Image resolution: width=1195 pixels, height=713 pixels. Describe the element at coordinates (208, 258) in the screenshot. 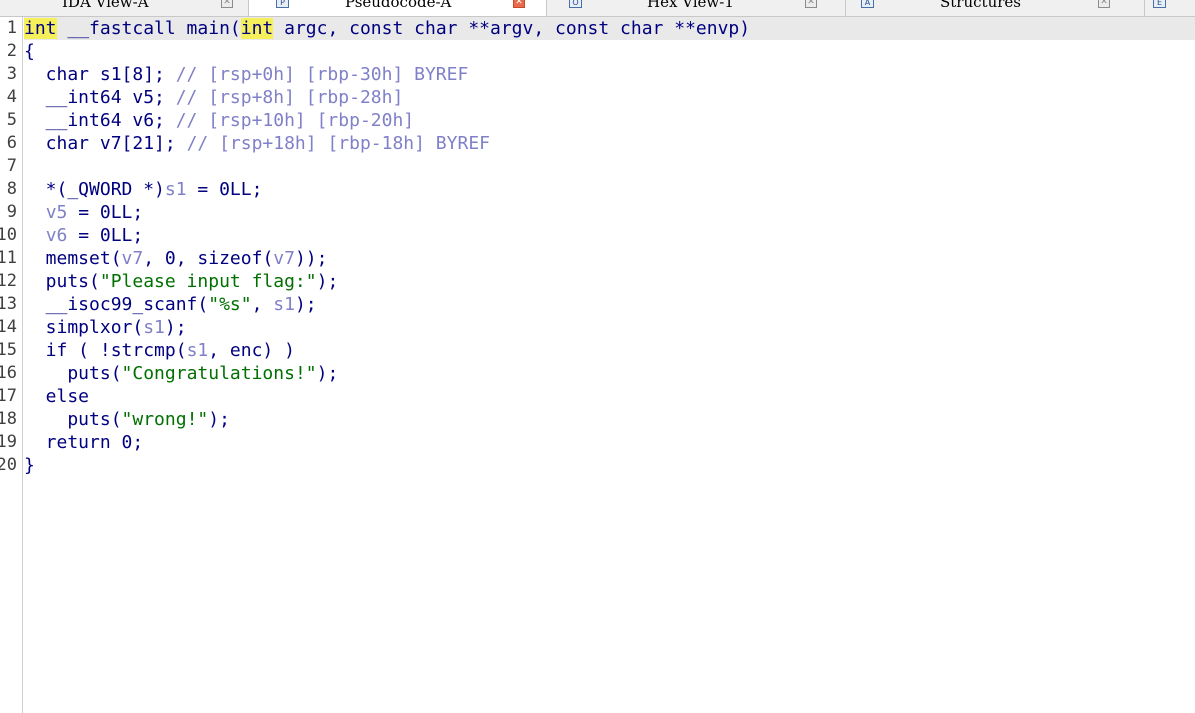

I see `code-token: , 0, sizeof(` at that location.